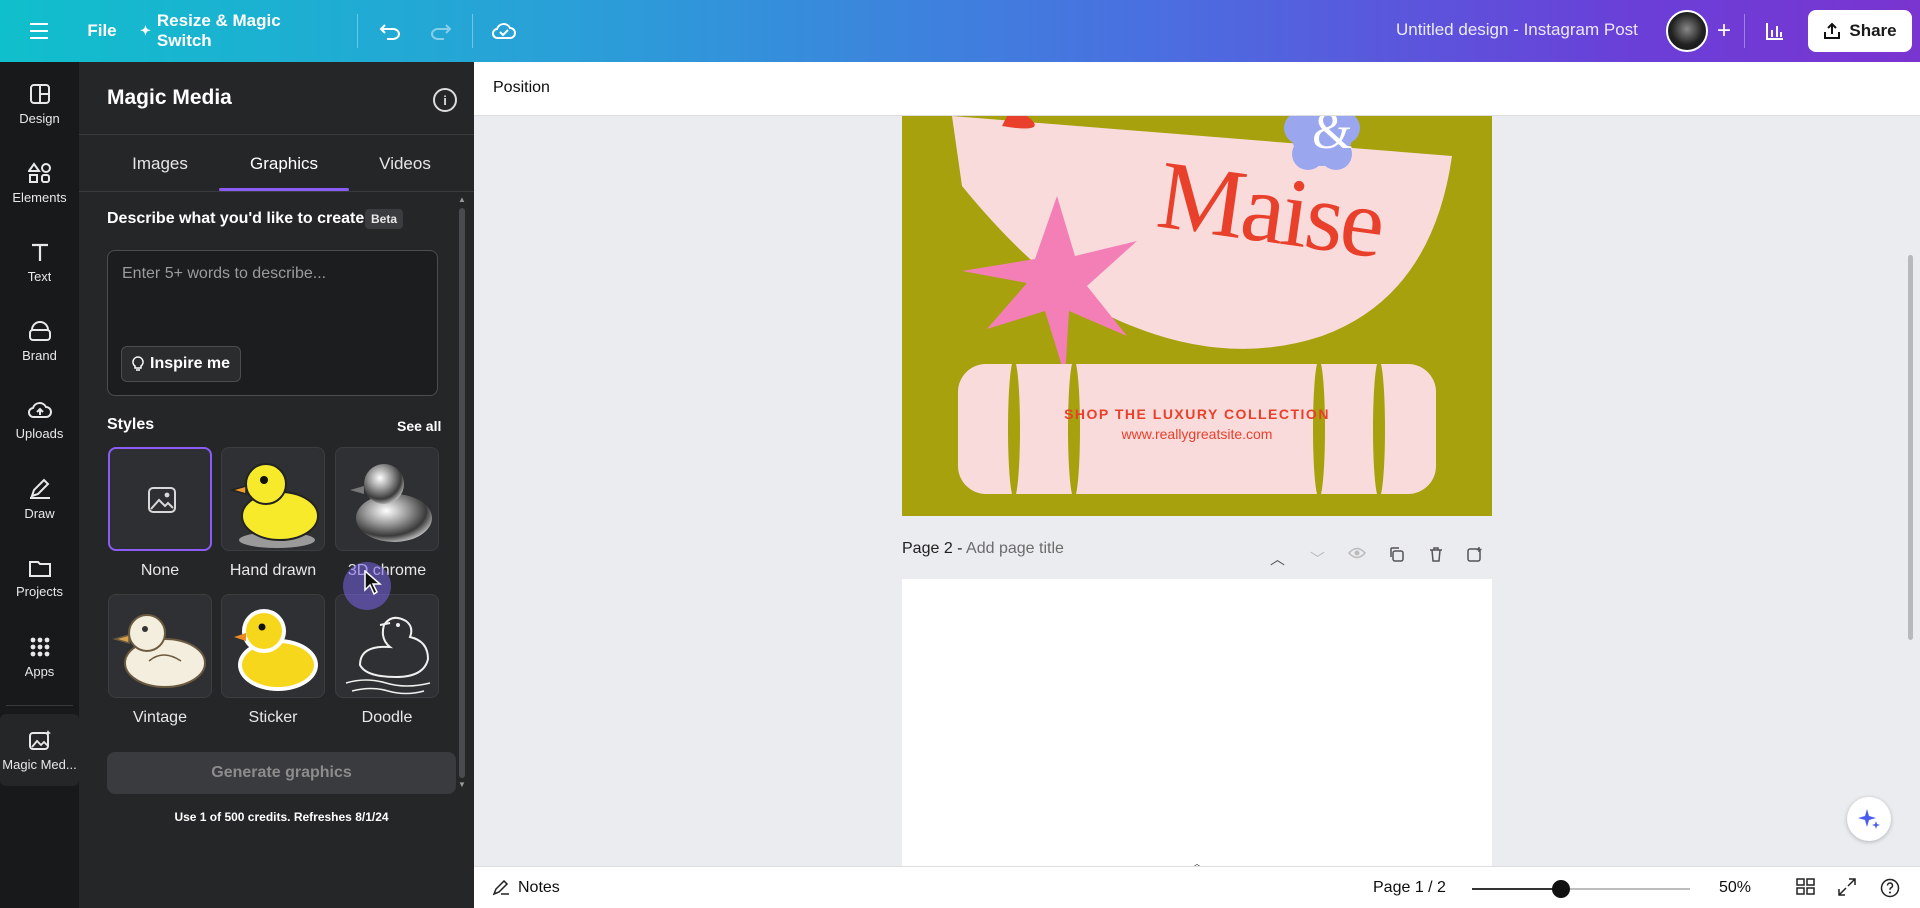  I want to click on inspire-me-button: Inspire me, so click(181, 364).